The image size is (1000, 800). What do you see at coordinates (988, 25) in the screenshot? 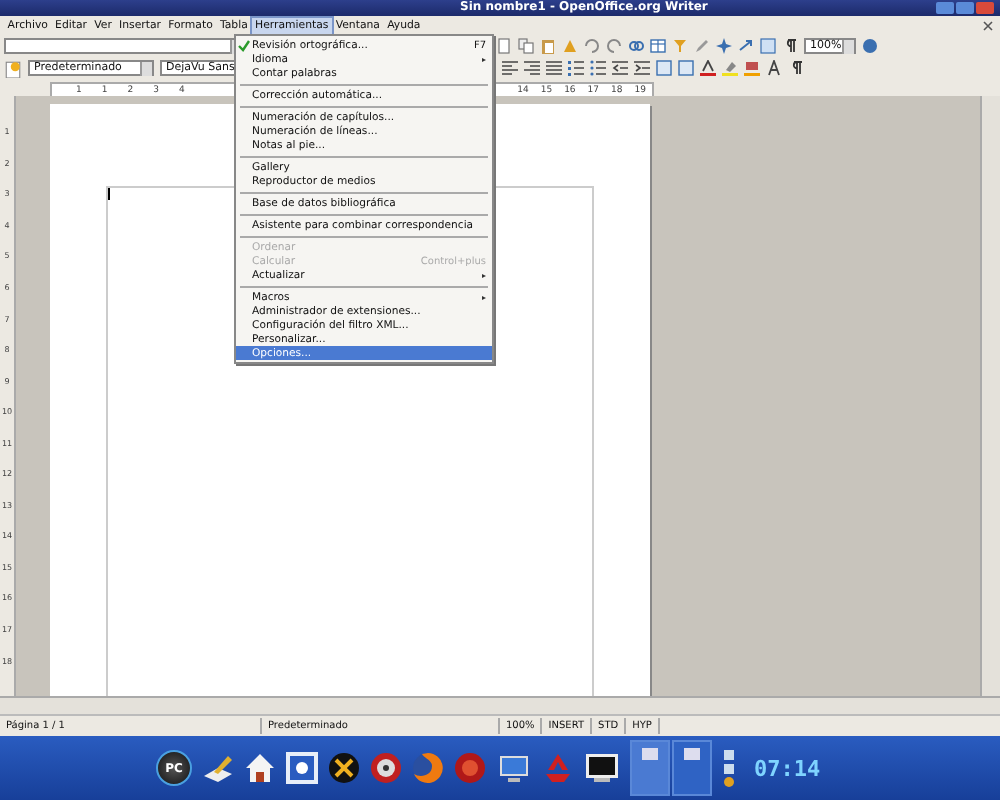
I see `close-icon` at bounding box center [988, 25].